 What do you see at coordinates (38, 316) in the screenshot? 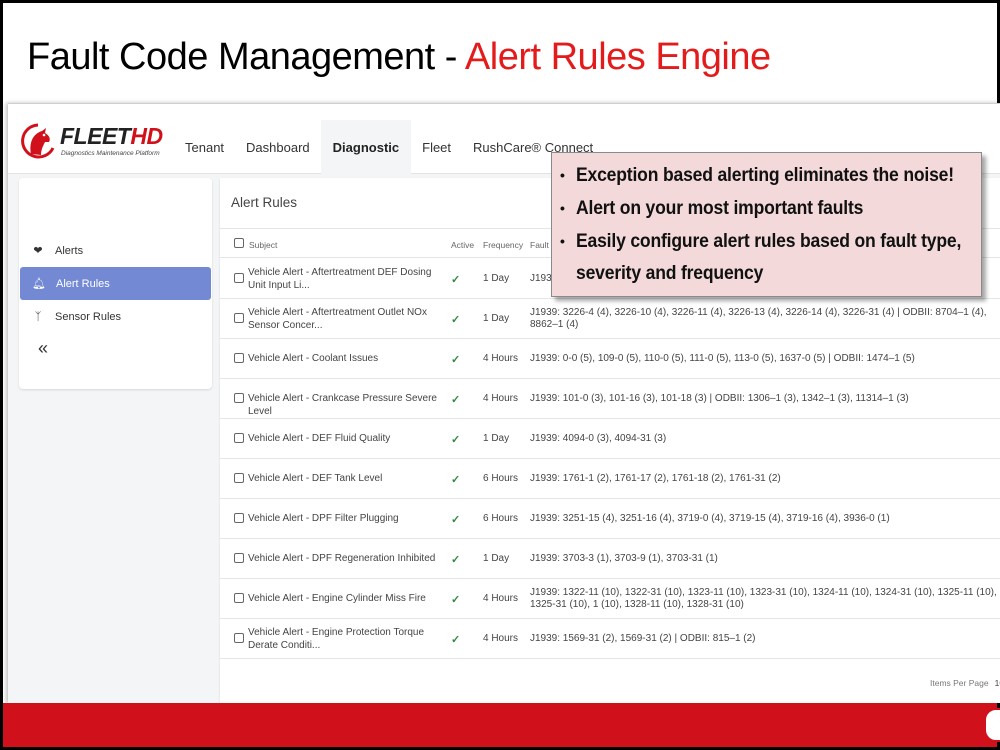
I see `branch-icon: ᛉ` at bounding box center [38, 316].